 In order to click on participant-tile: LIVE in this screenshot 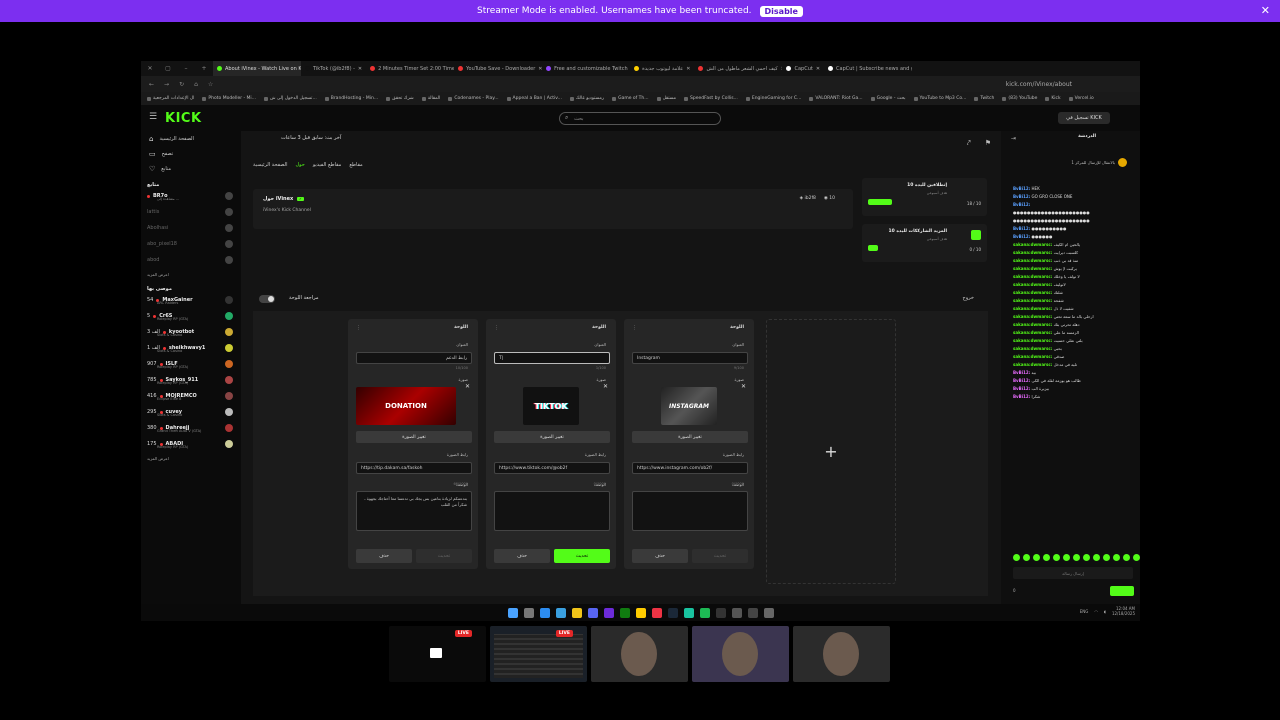, I will do `click(538, 654)`.